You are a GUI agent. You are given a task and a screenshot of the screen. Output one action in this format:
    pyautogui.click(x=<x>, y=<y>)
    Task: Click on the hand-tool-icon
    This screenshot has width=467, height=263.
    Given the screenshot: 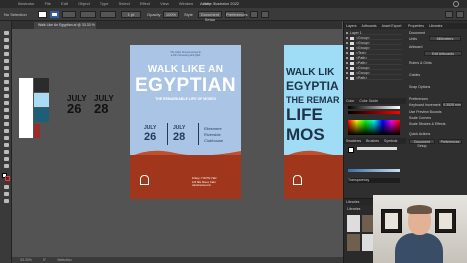 What is the action you would take?
    pyautogui.click(x=6, y=159)
    